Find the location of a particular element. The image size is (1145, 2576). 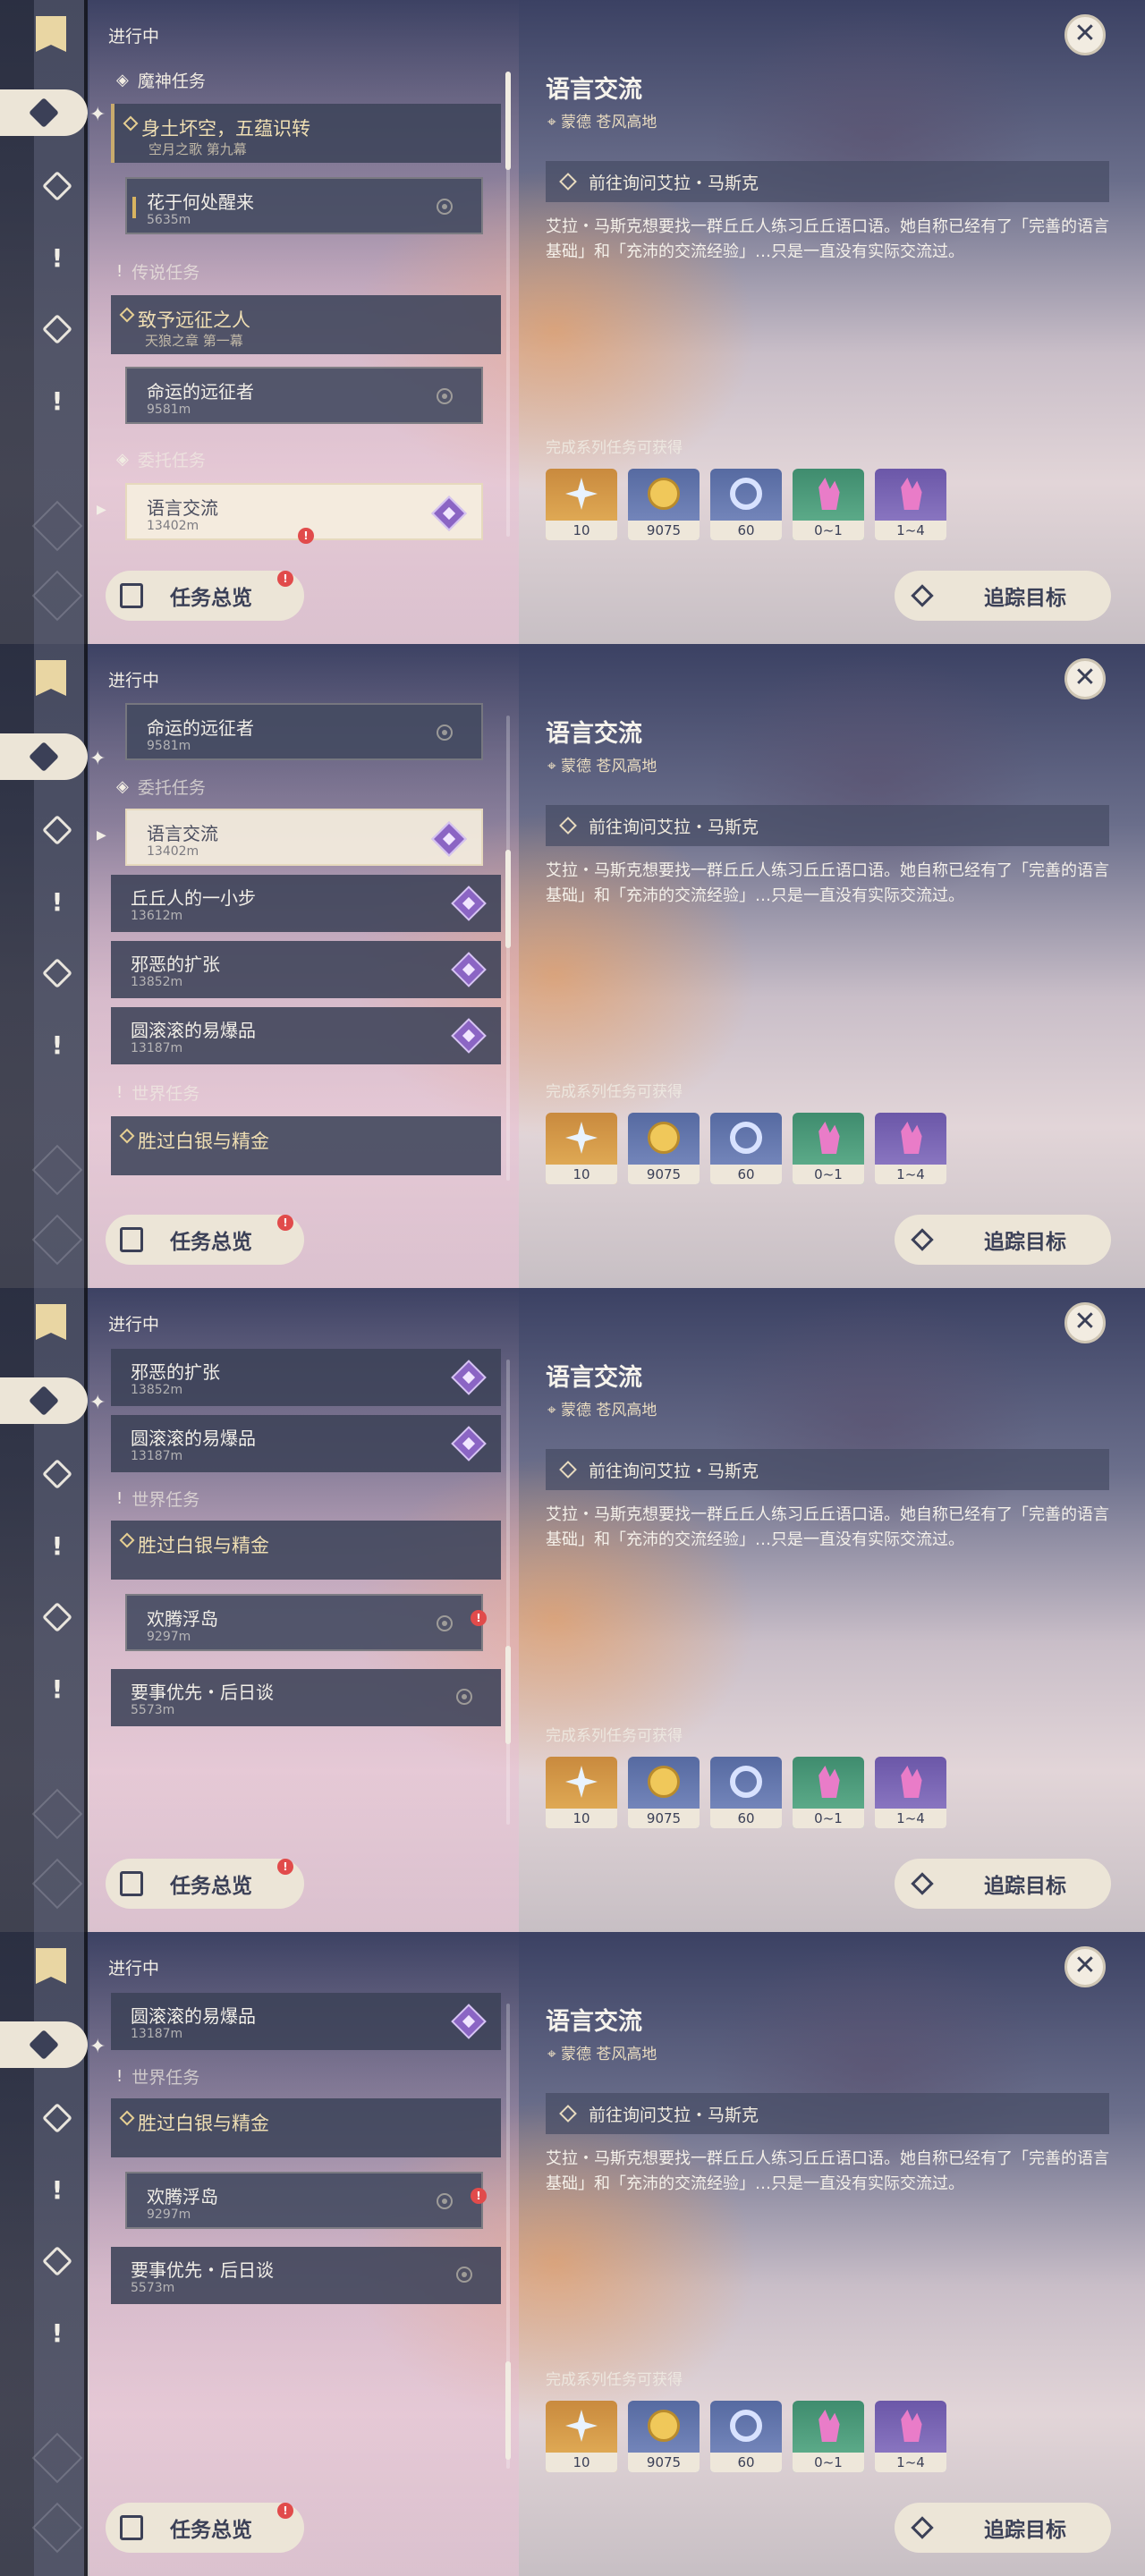

quest-diamond-icon is located at coordinates (44, 2044).